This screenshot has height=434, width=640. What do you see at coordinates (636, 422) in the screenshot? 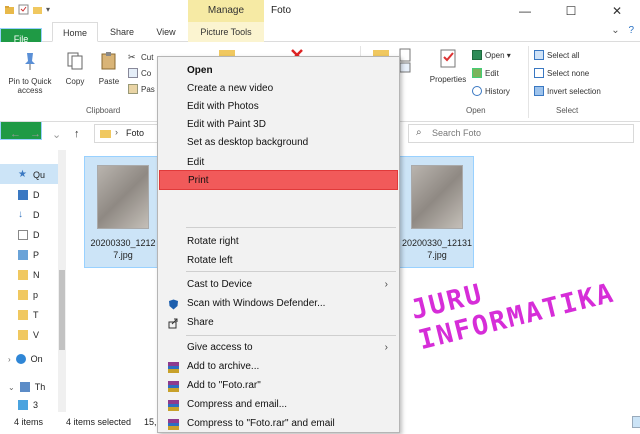
I see `large-icons-view-icon` at bounding box center [636, 422].